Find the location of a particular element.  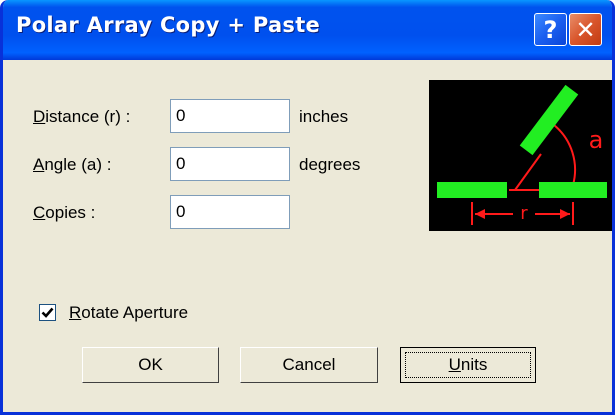

rotate-aperture-label: Rotate Aperture is located at coordinates (128, 313).